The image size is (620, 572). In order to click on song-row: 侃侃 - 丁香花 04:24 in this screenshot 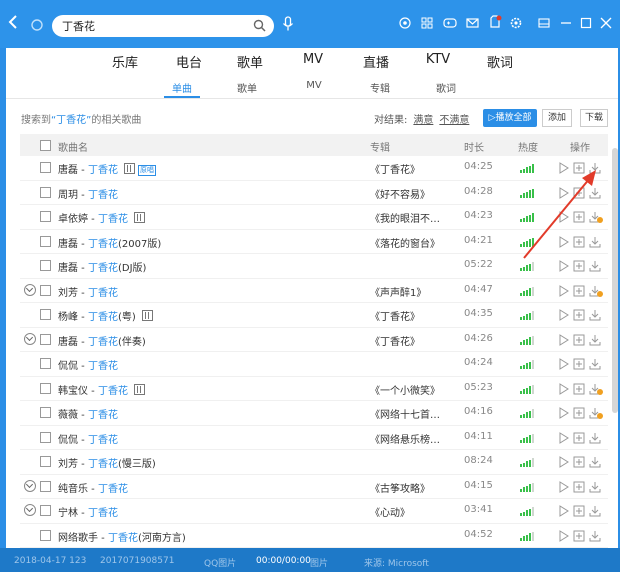, I will do `click(314, 364)`.